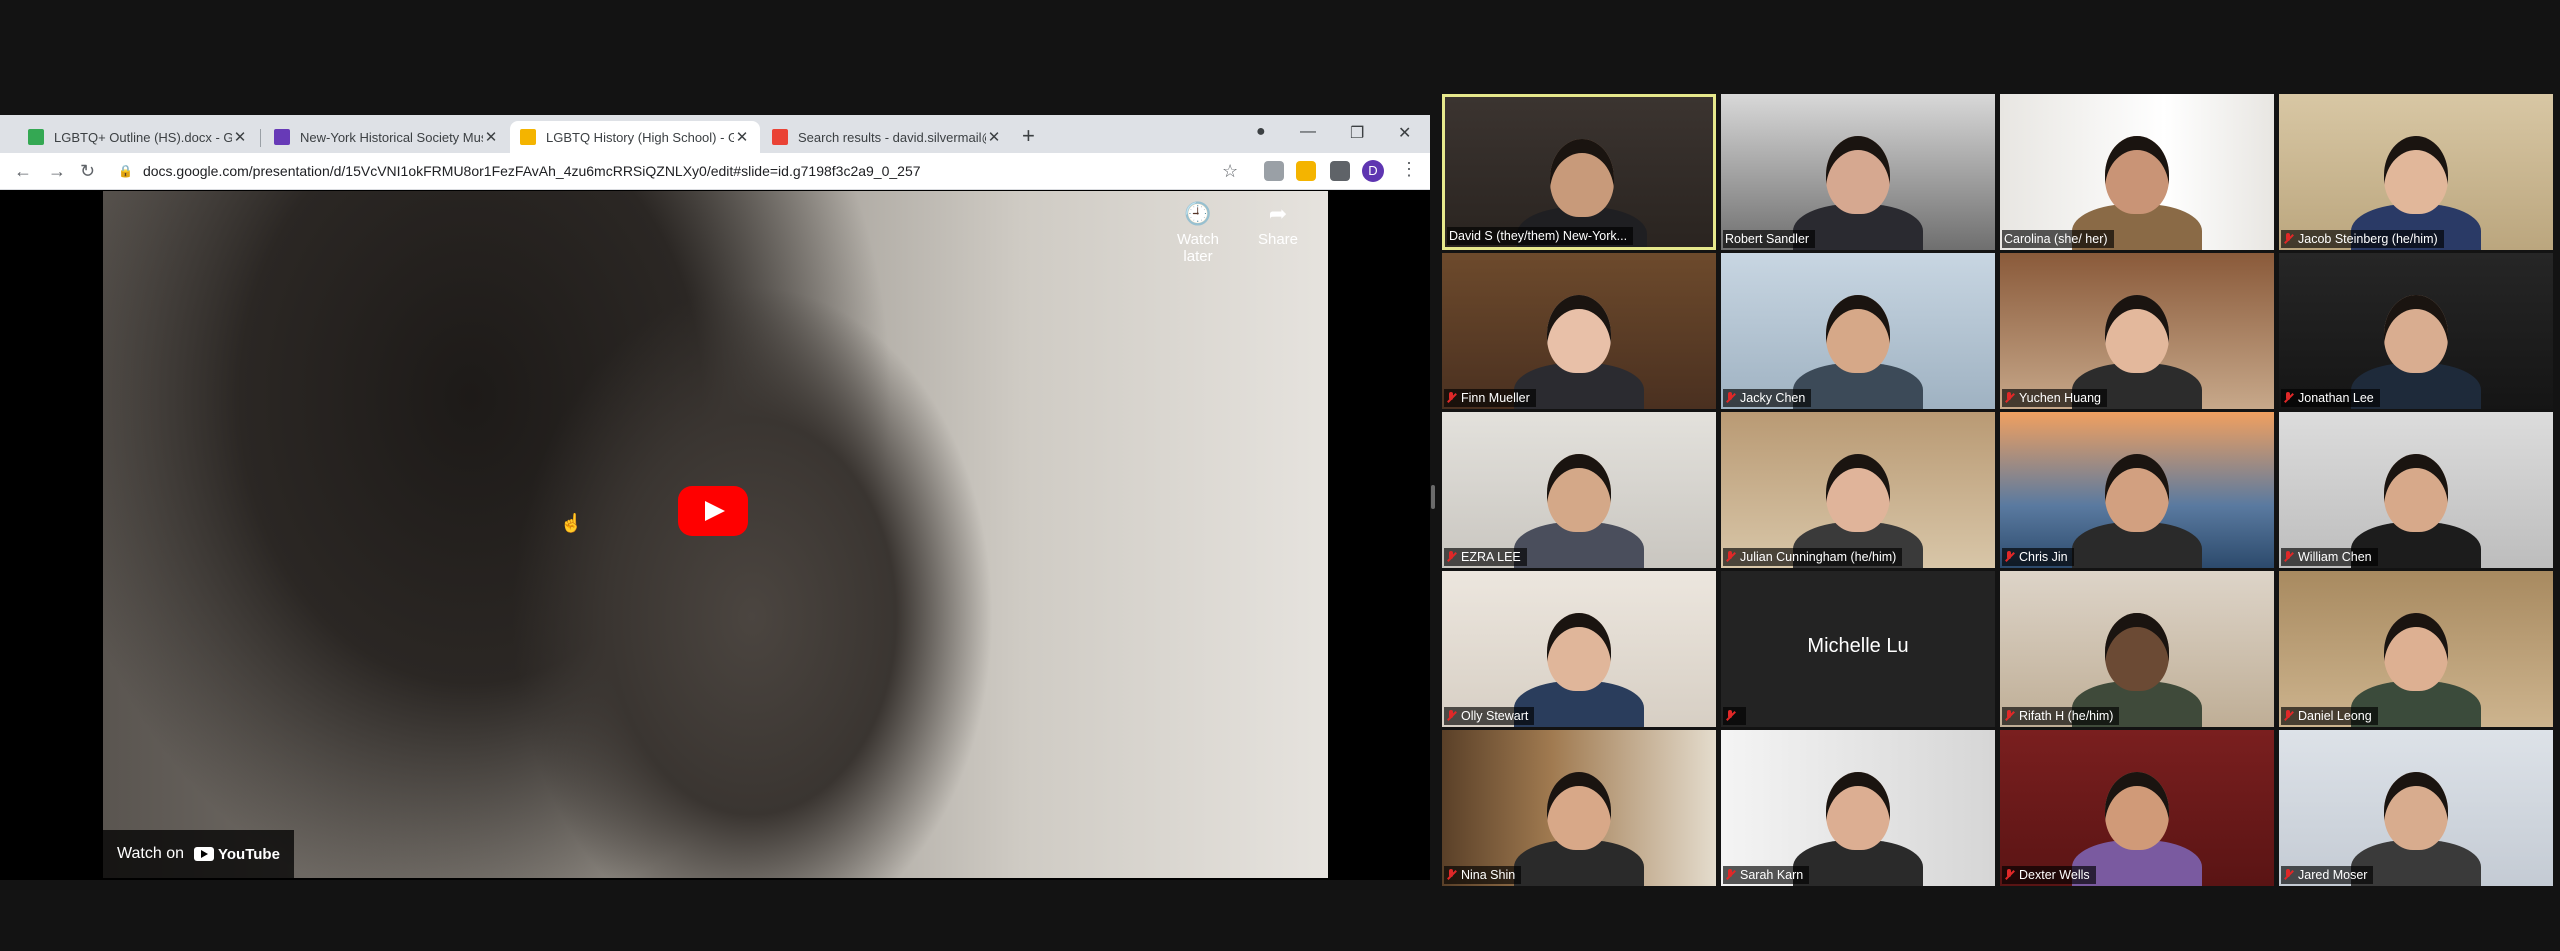 Image resolution: width=2560 pixels, height=951 pixels. Describe the element at coordinates (2327, 875) in the screenshot. I see `participant-name-tag: Jared Moser` at that location.